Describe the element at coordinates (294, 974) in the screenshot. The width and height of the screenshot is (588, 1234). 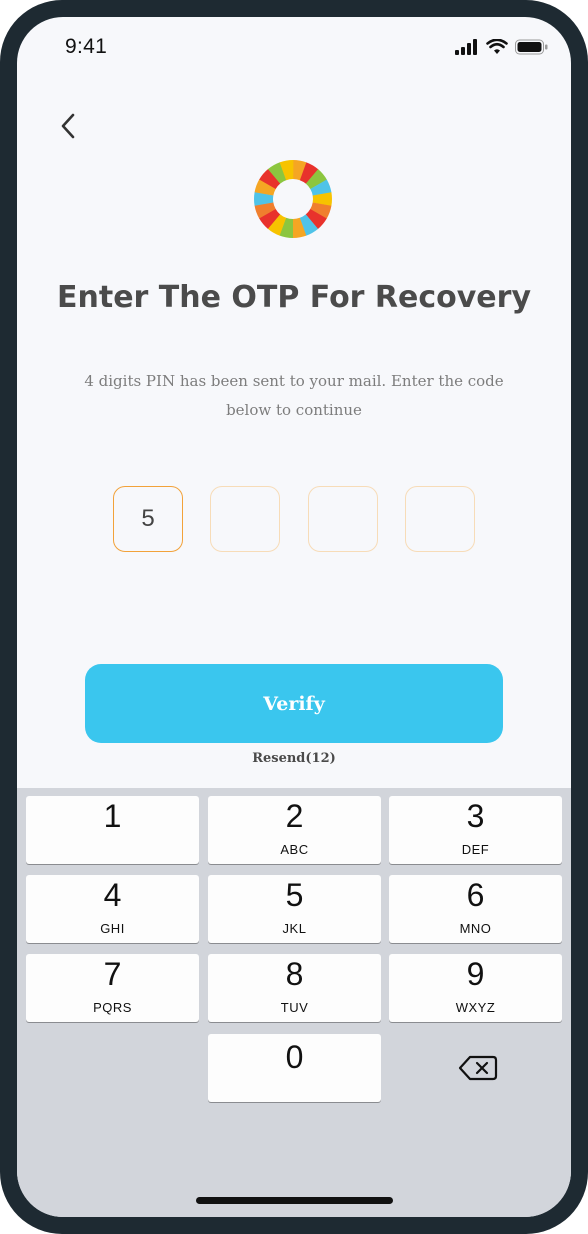
I see `key-number: 8` at that location.